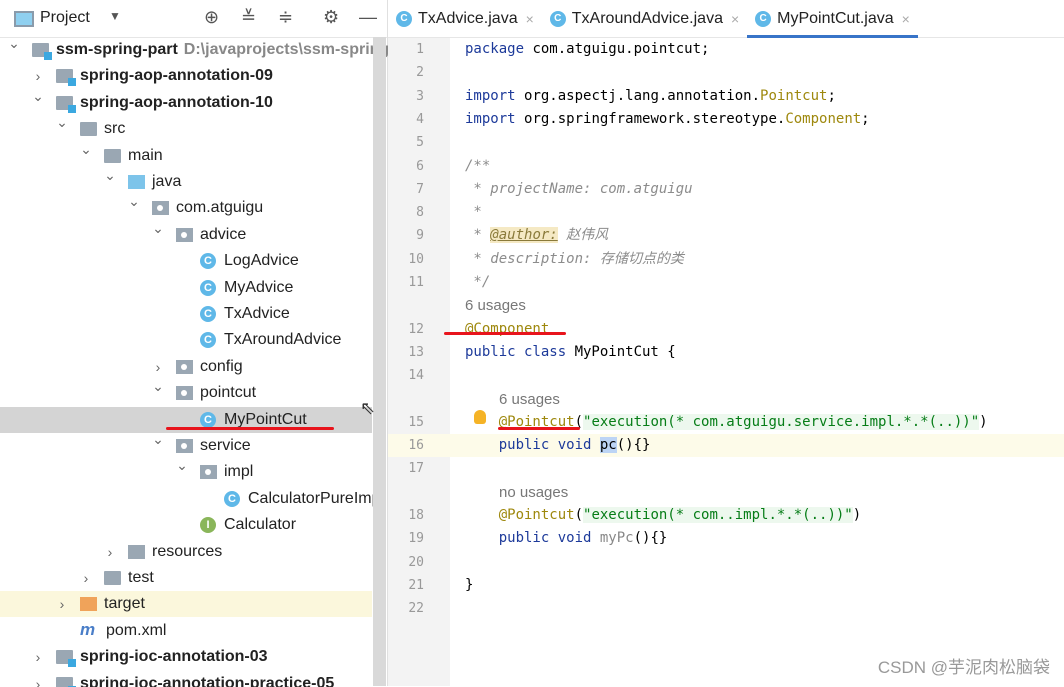  I want to click on usages-hint: 6 usages, so click(726, 399).